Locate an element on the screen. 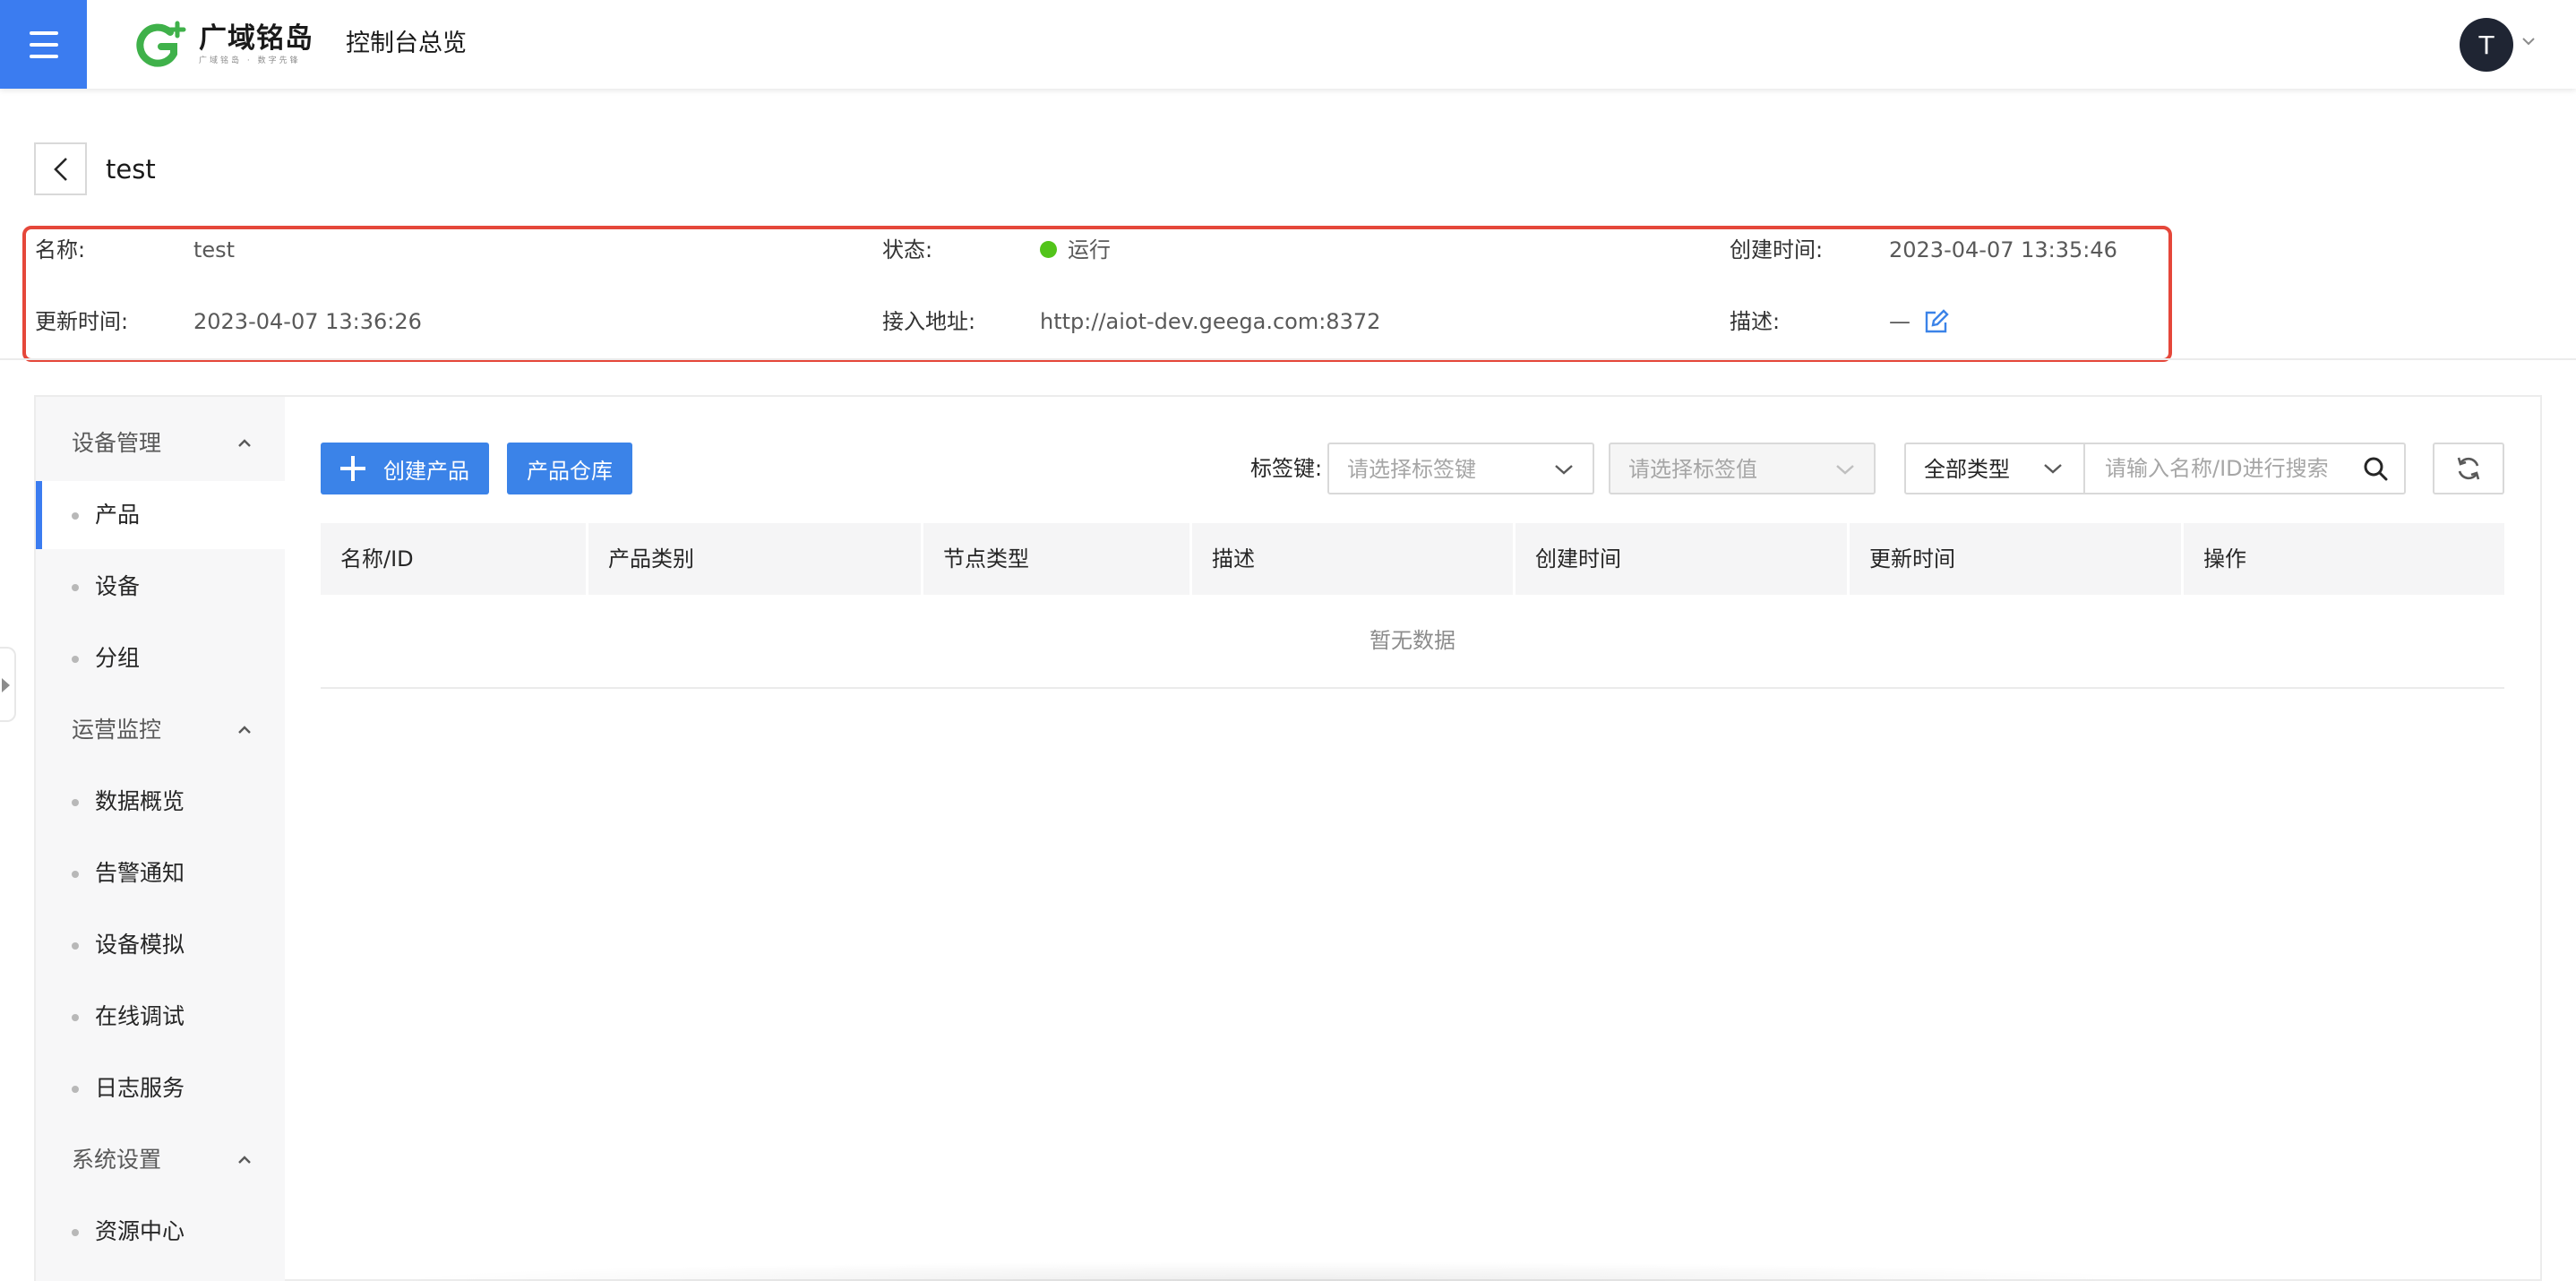 Image resolution: width=2576 pixels, height=1281 pixels. table-empty-text: 暂无数据 is located at coordinates (1412, 640).